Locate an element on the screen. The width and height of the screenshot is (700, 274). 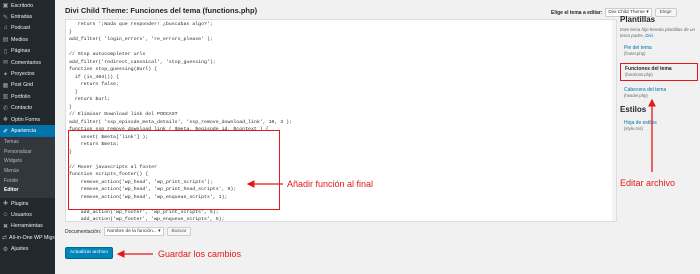
users-icon: ☺ is located at coordinates (5, 214).